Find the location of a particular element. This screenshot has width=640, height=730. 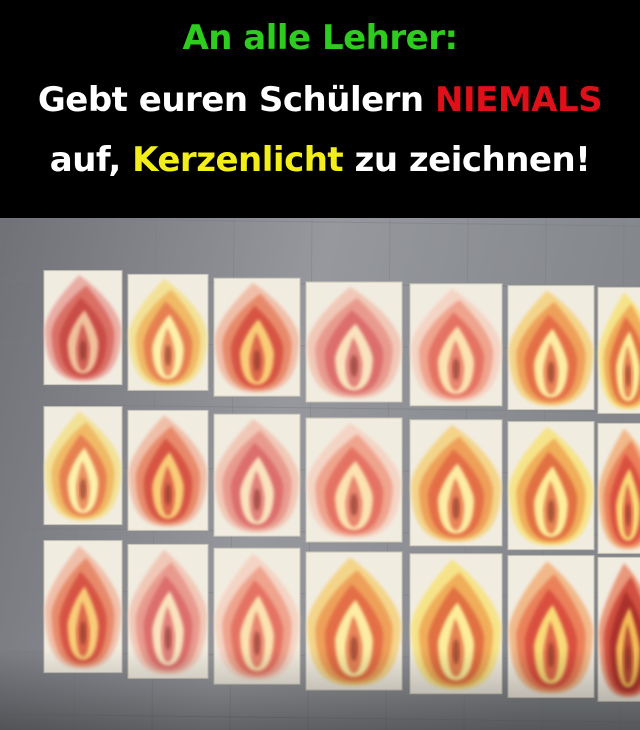

caption-line-2: Gebt euren Schülern NIEMALS is located at coordinates (320, 100).